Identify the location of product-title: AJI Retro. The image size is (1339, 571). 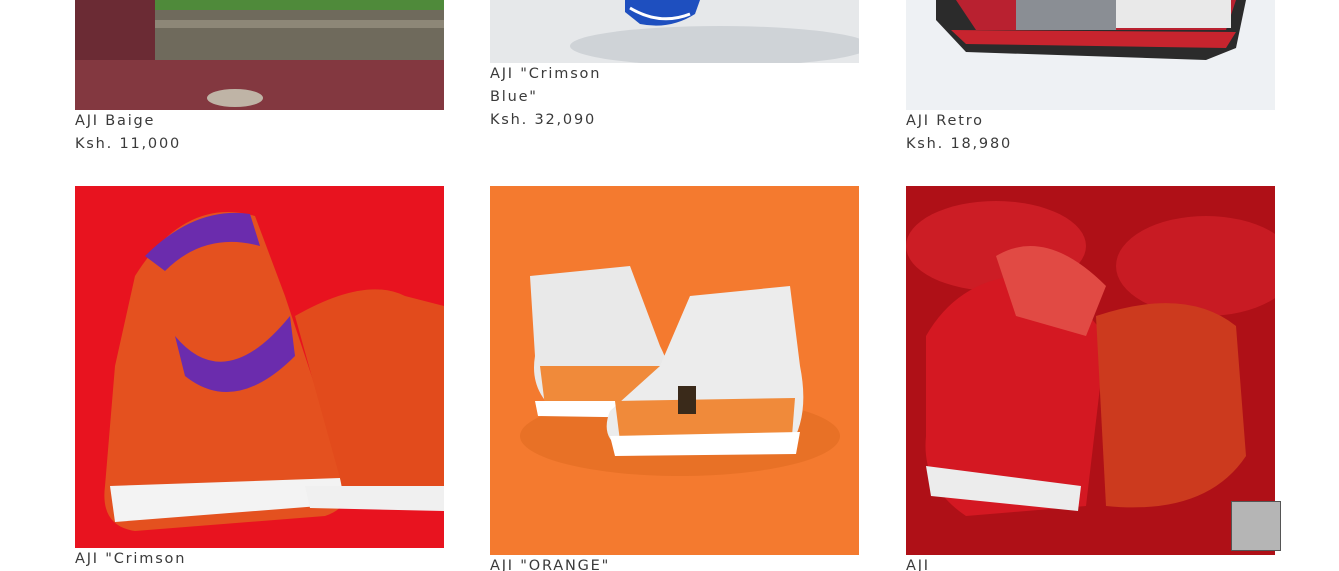
(981, 121).